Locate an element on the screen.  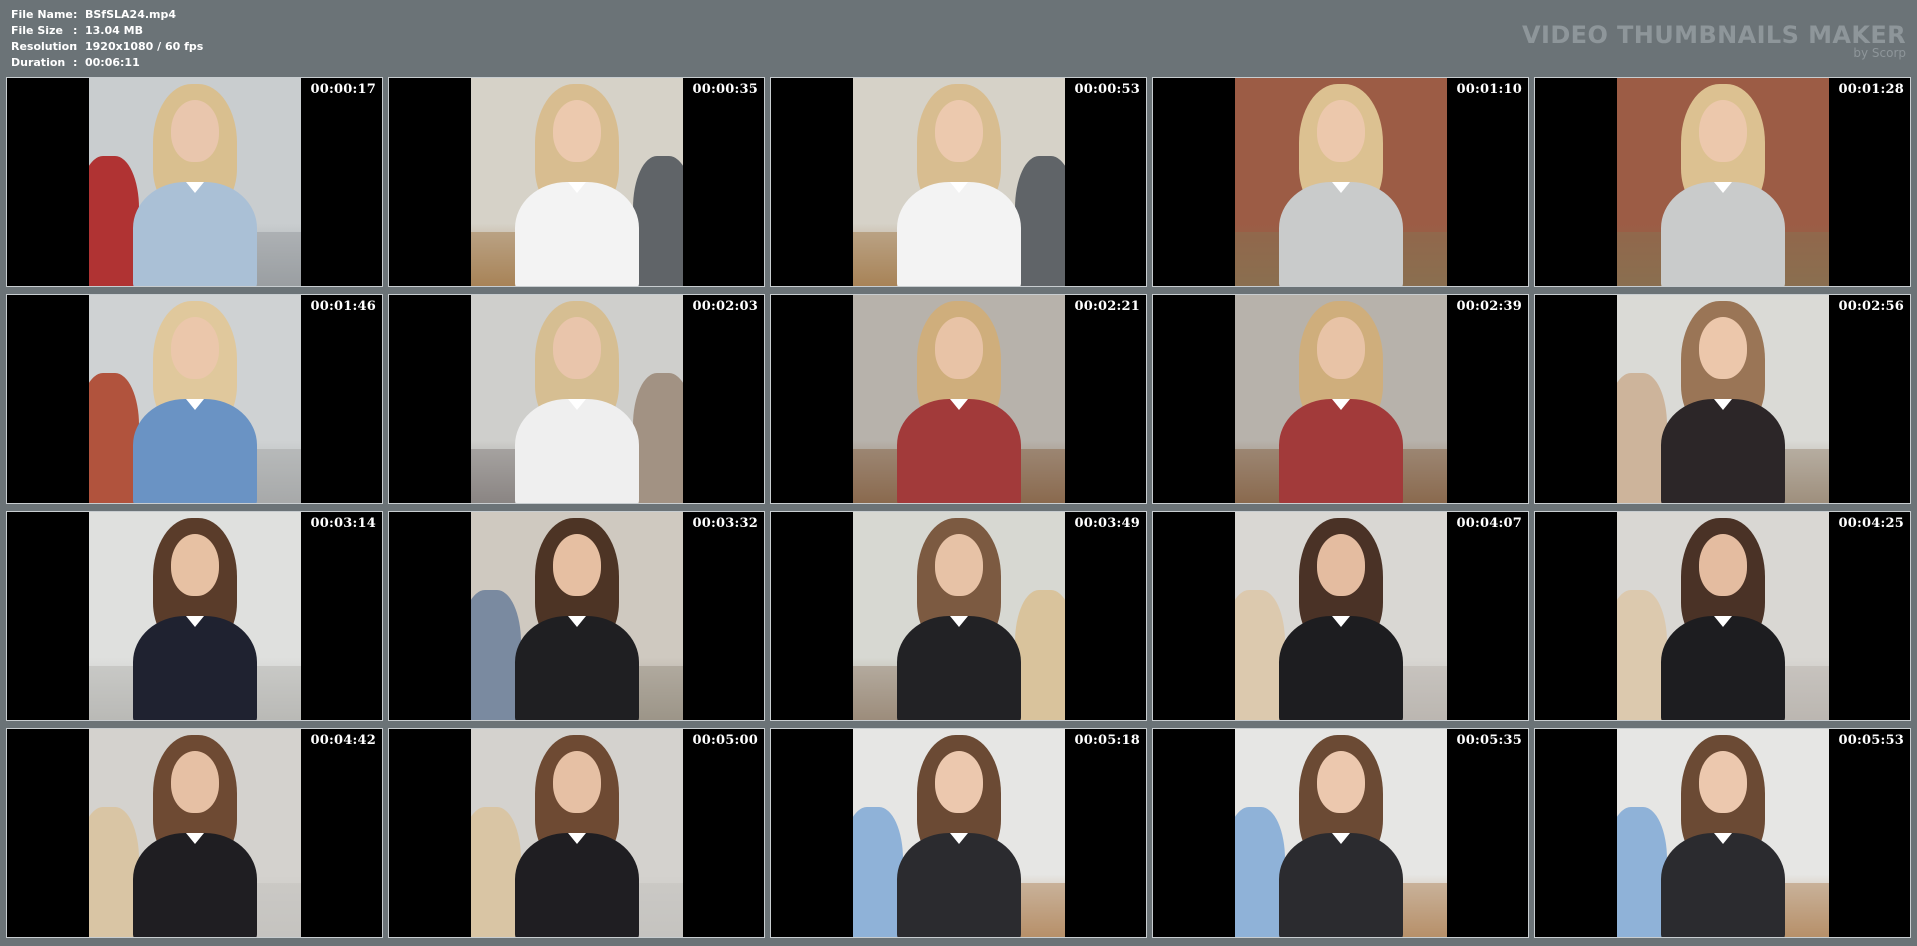
thumbnail: 00:02:39 is located at coordinates (1340, 399).